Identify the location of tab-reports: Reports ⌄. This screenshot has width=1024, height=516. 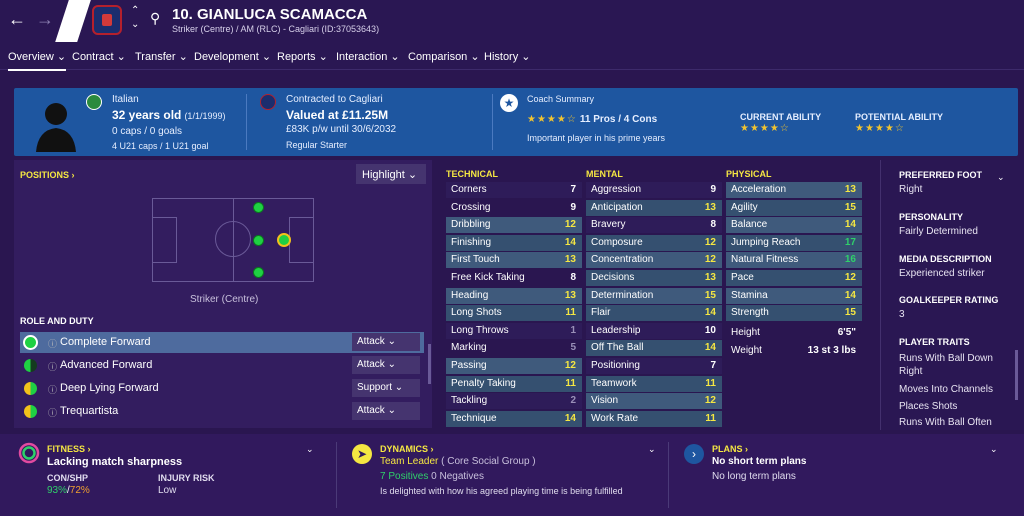
(302, 56).